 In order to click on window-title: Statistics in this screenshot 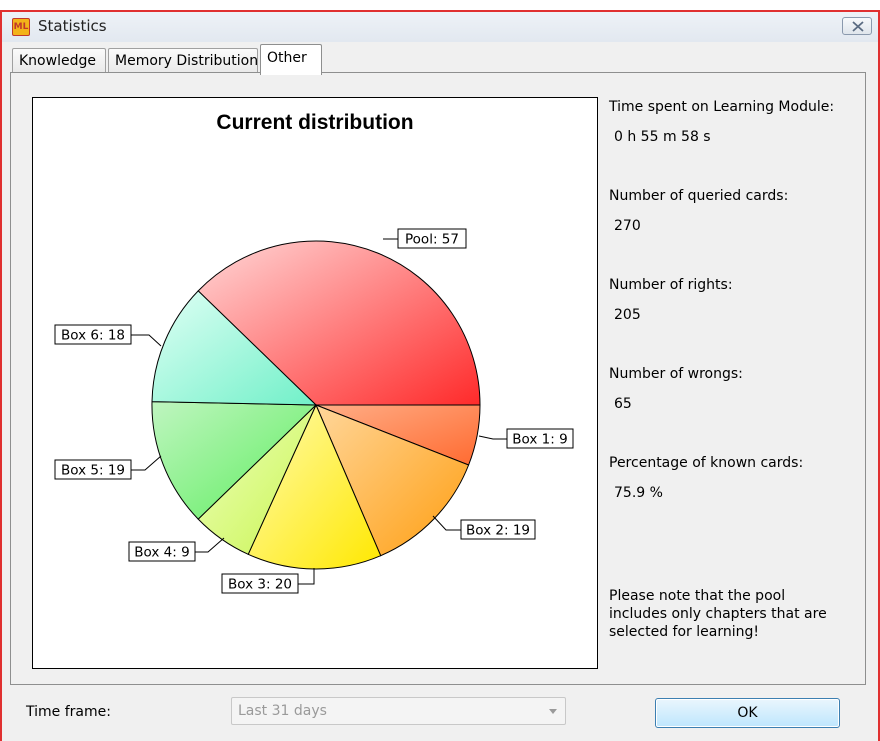, I will do `click(72, 26)`.